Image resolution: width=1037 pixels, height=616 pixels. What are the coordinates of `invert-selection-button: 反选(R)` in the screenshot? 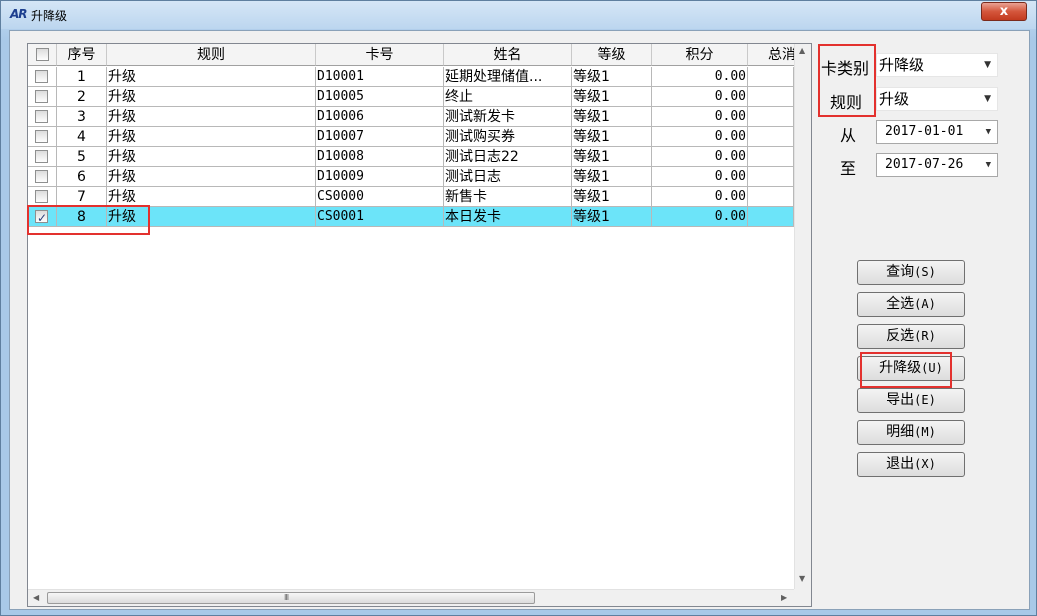 It's located at (911, 336).